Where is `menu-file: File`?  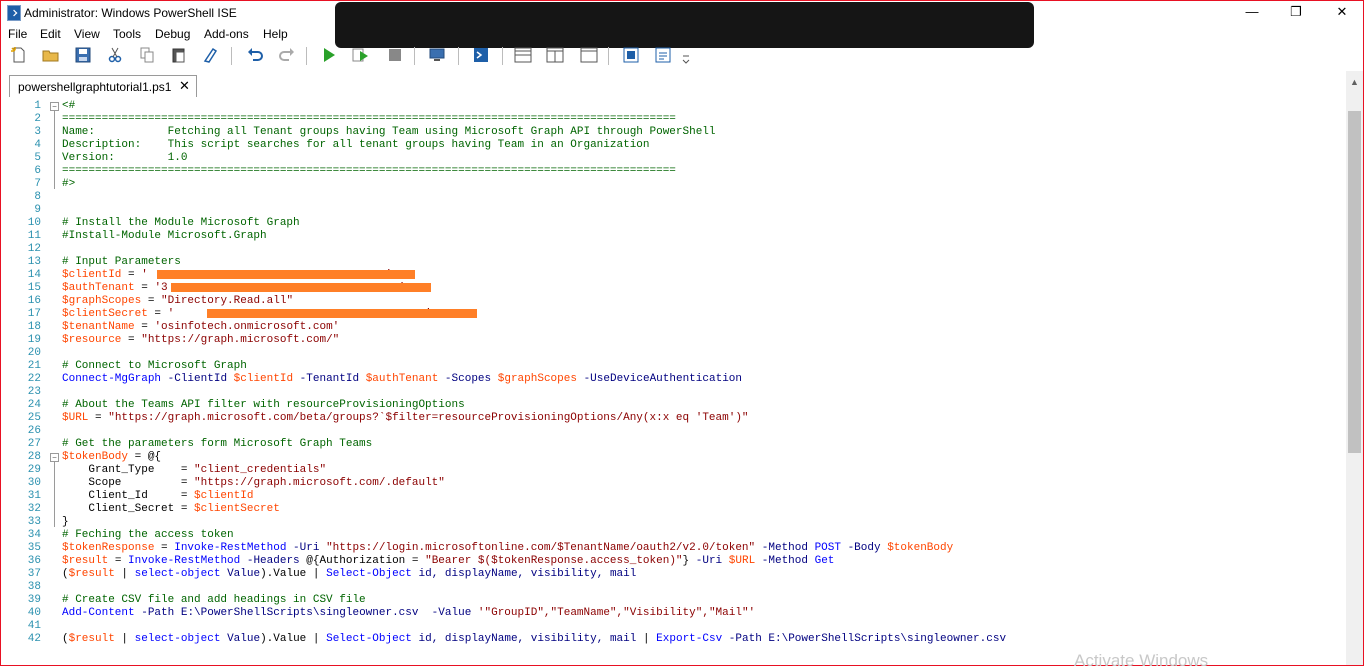 menu-file: File is located at coordinates (17, 34).